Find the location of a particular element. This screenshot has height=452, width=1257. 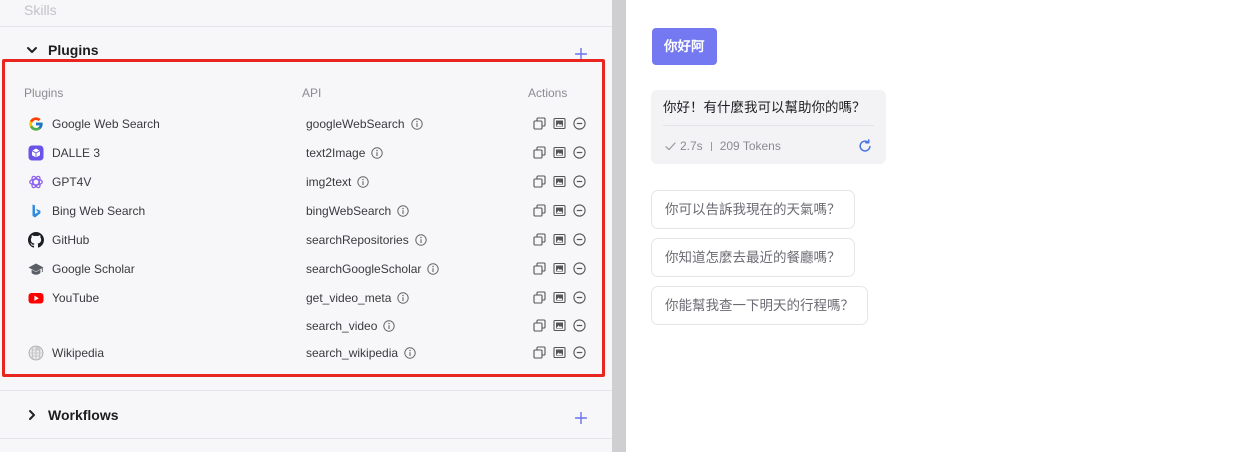

plugin-cell: Google Scholar is located at coordinates (153, 269).